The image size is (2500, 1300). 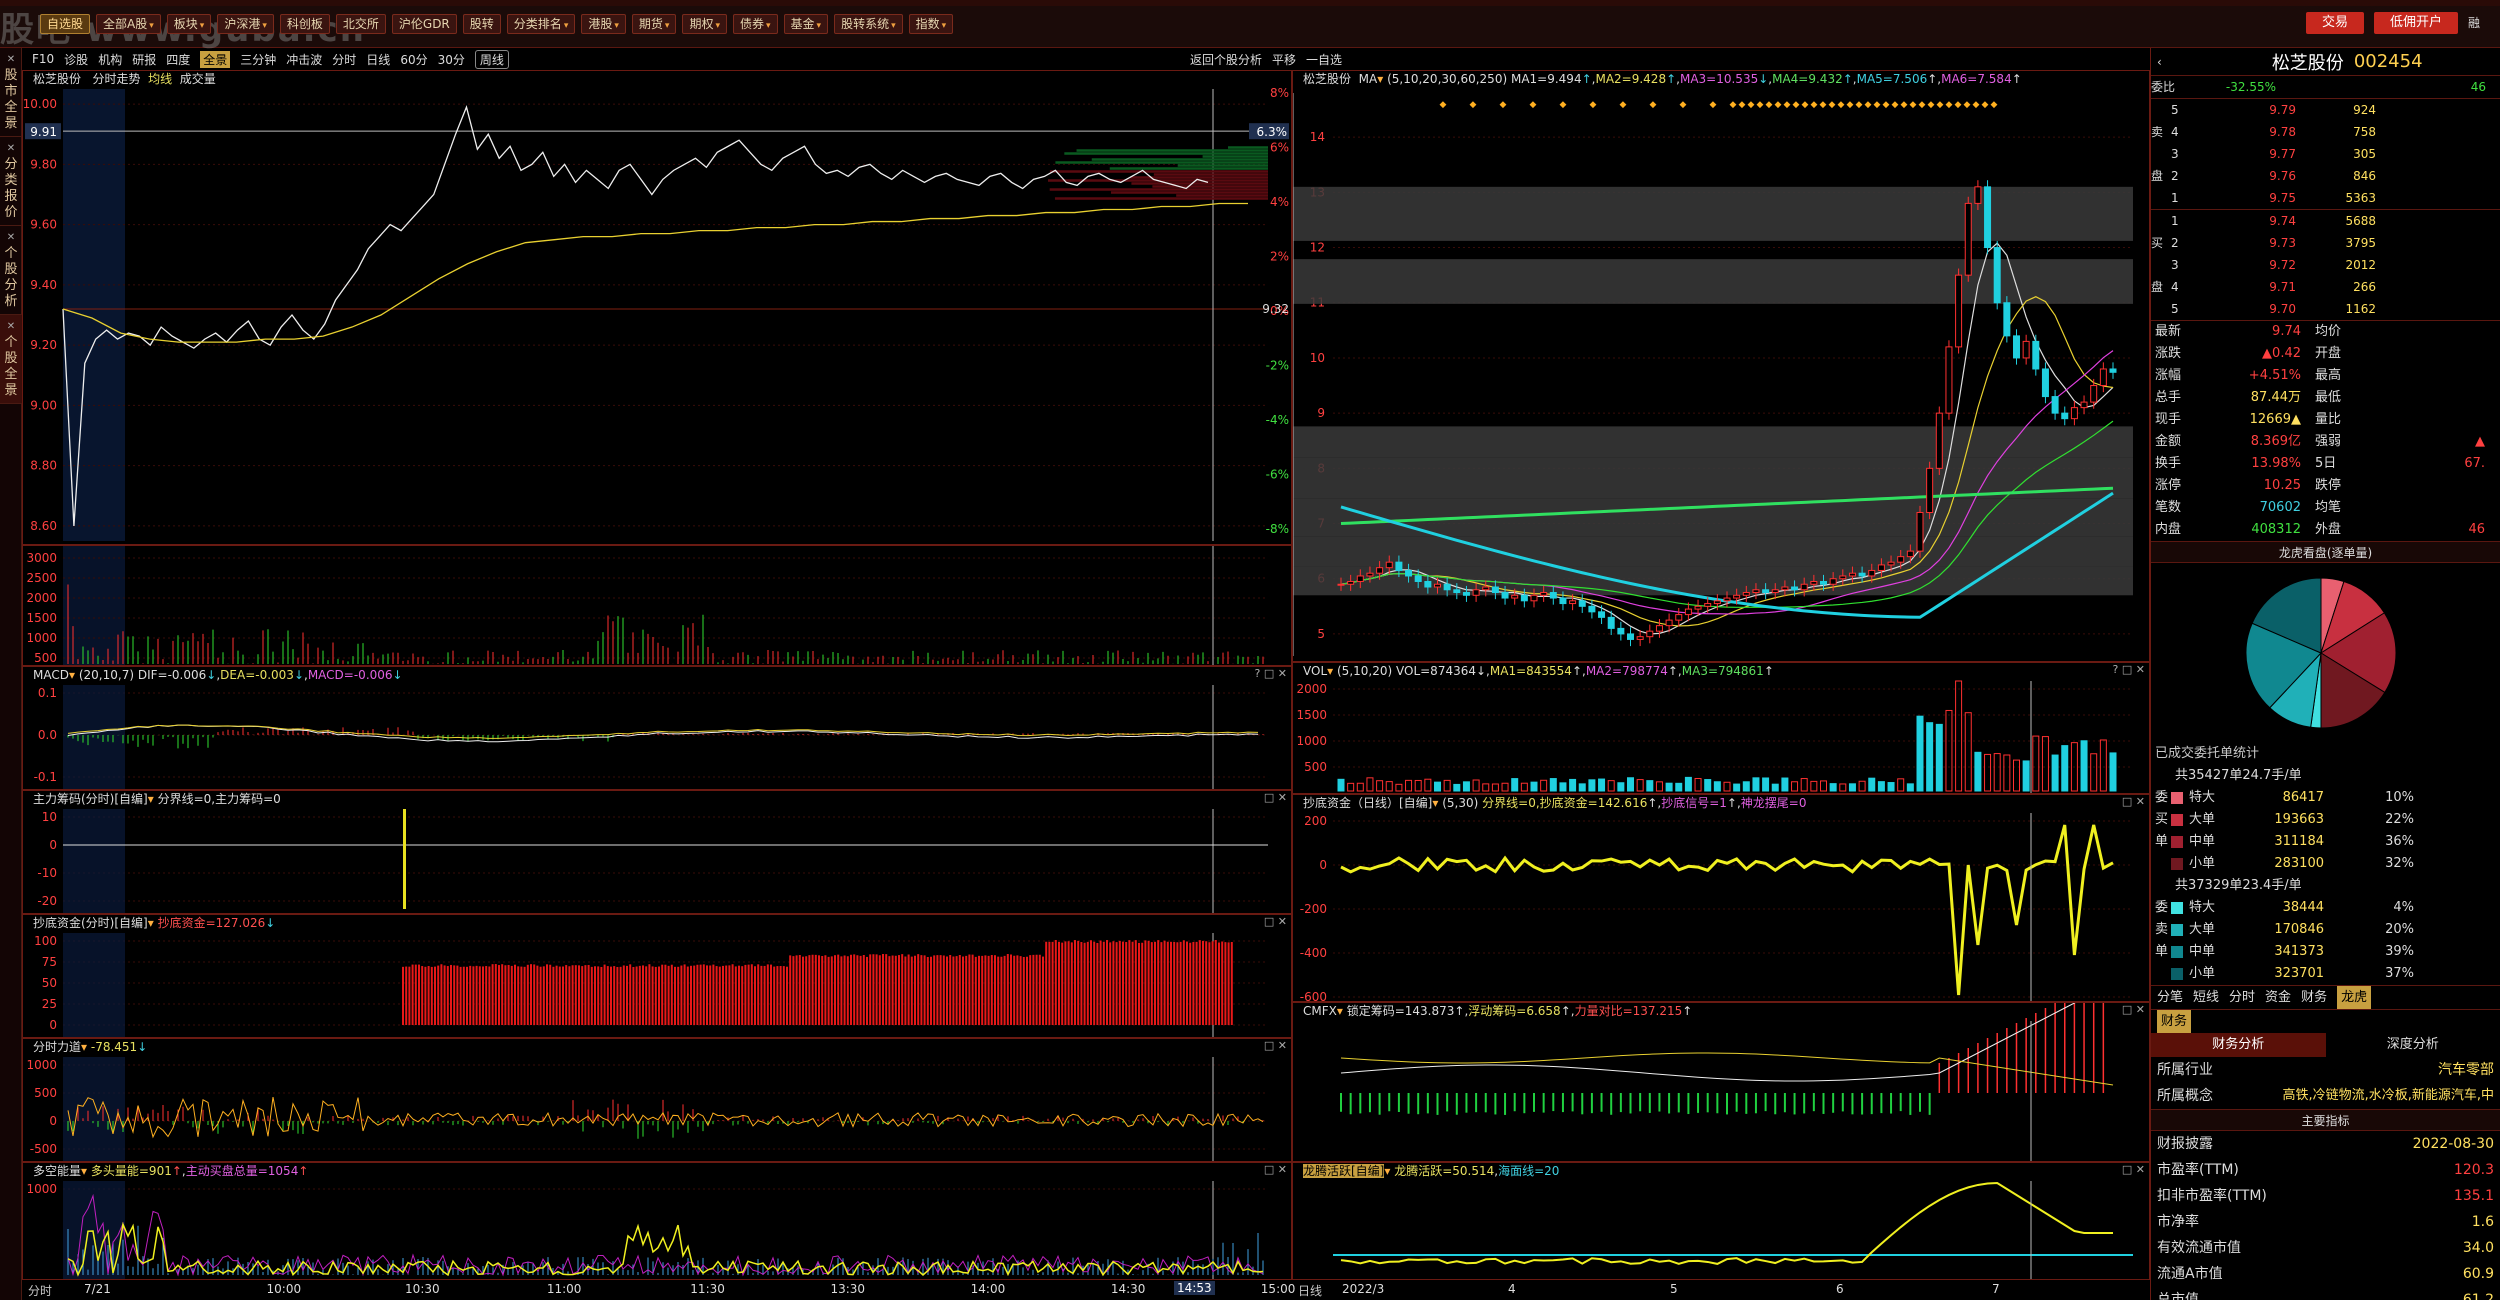 I want to click on market-button: 北交所, so click(x=360, y=24).